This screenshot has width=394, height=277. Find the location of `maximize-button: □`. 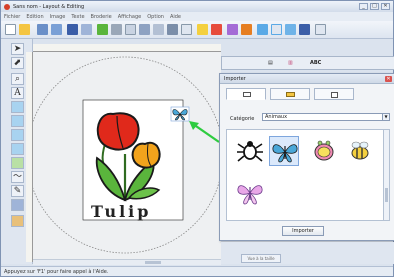

maximize-button: □ is located at coordinates (374, 6).